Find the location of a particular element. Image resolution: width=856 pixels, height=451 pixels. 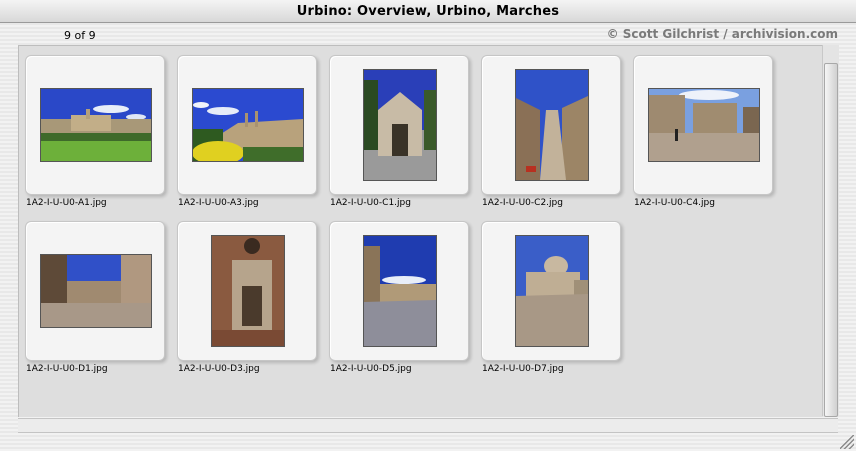

thumbnail-tile: 1A2-I-U-U0-D5.jpg is located at coordinates (399, 297).